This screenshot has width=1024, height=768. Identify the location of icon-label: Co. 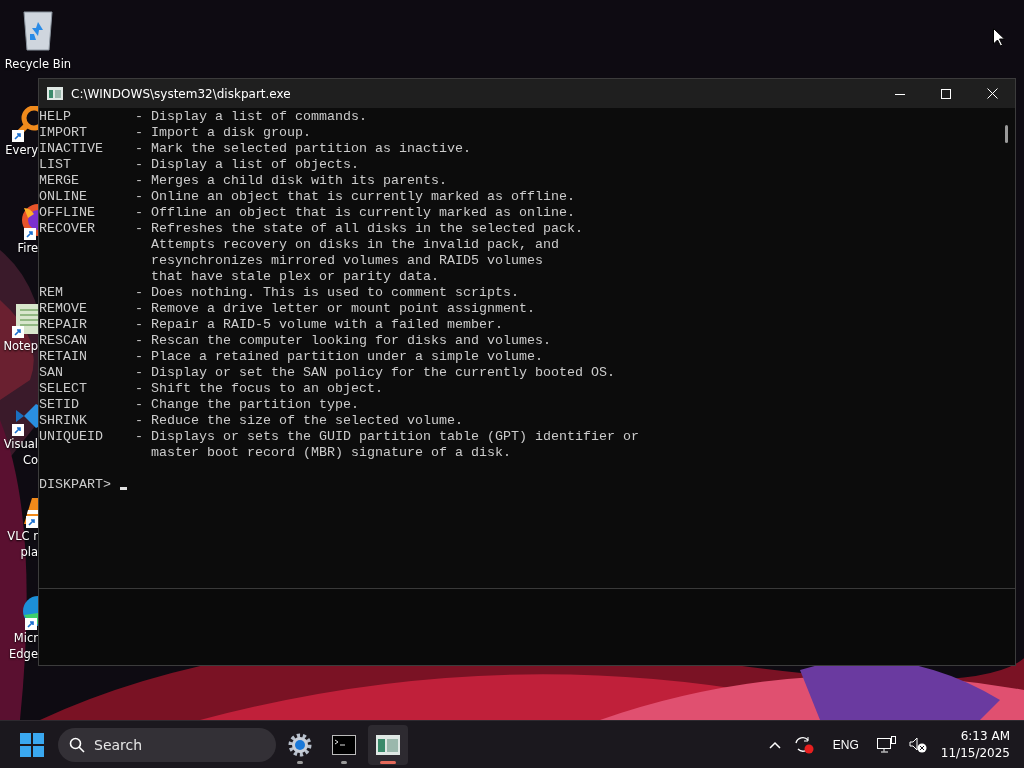
(30, 460).